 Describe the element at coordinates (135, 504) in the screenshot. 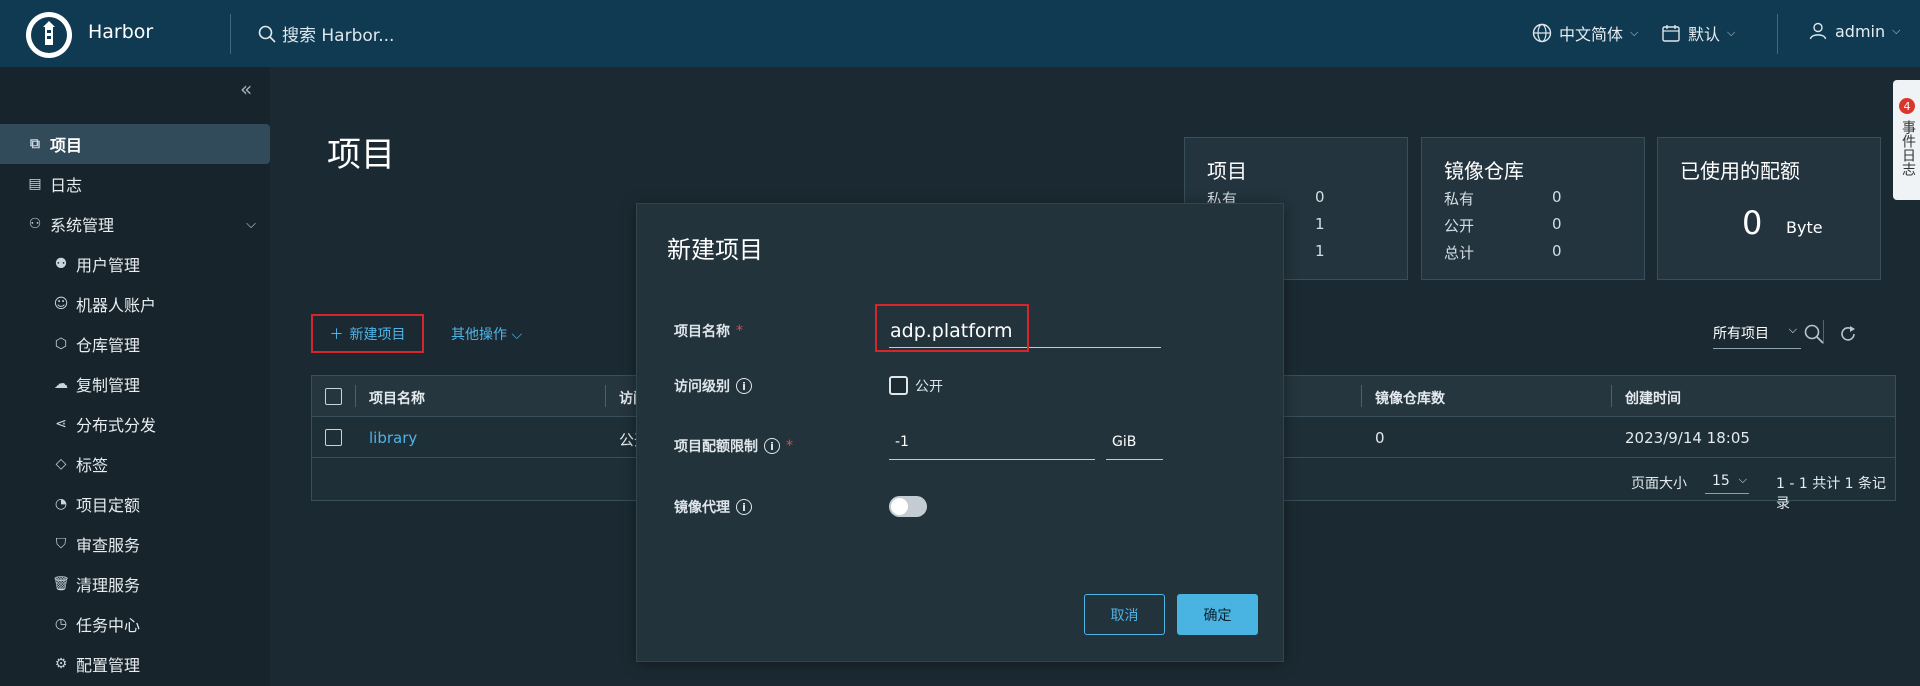

I see `sidebar-item-project-quotas: ◔ 项目定额` at that location.